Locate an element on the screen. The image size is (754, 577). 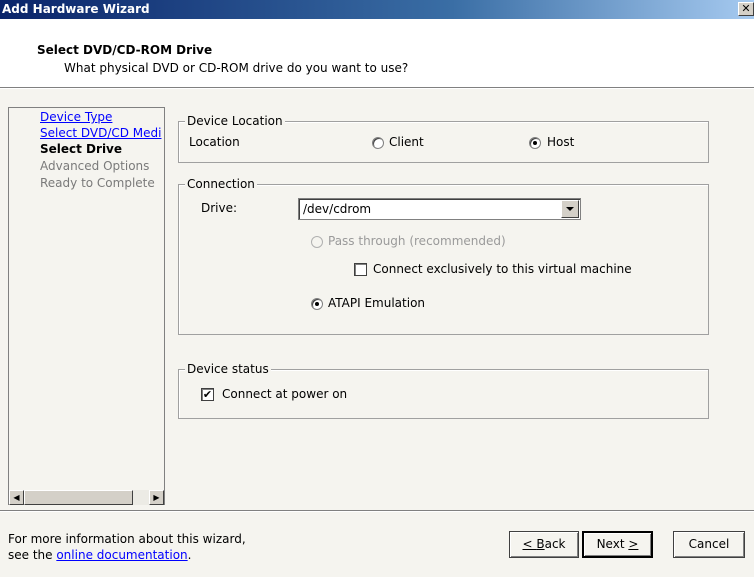
device-location-group: Device Location is located at coordinates (443, 138).